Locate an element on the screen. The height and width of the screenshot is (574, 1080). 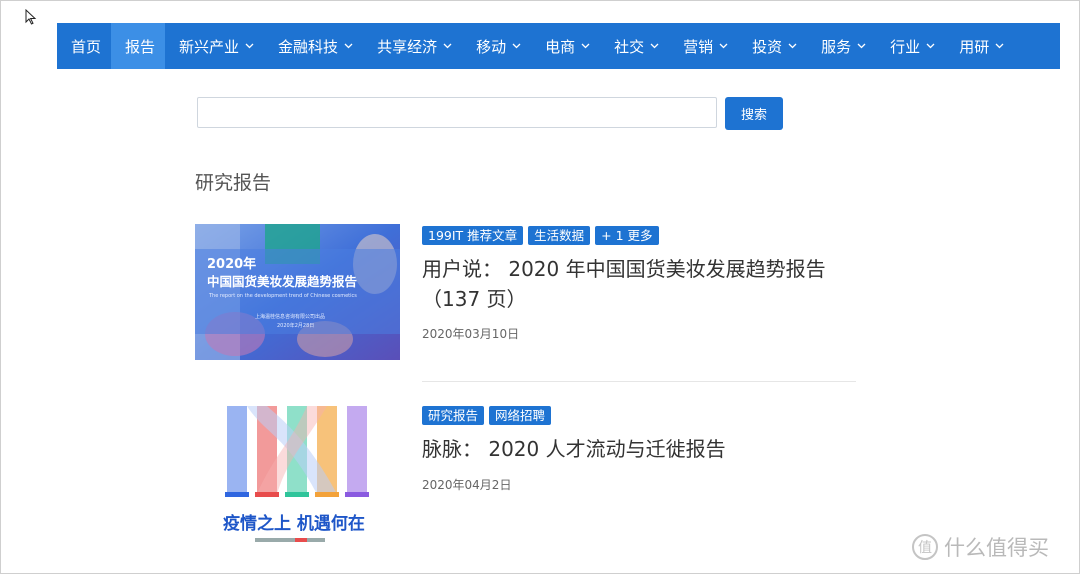
nav-item-user-research: 用研 is located at coordinates (979, 46).